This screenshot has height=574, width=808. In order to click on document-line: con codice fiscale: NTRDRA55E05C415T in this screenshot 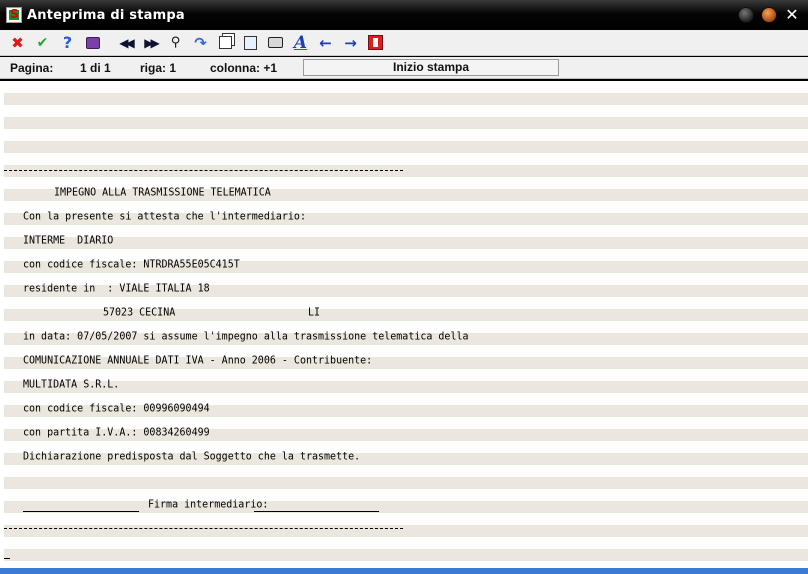, I will do `click(131, 265)`.